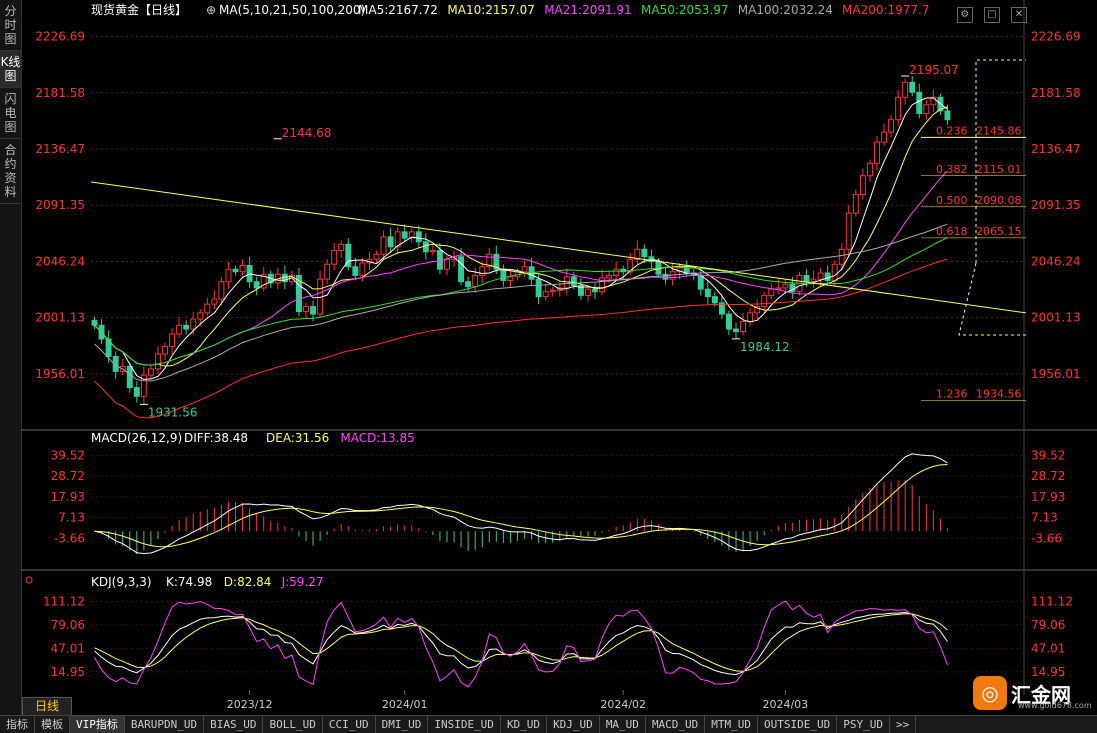 The width and height of the screenshot is (1097, 733). I want to click on brand-url: www.gold678.com, so click(1055, 705).